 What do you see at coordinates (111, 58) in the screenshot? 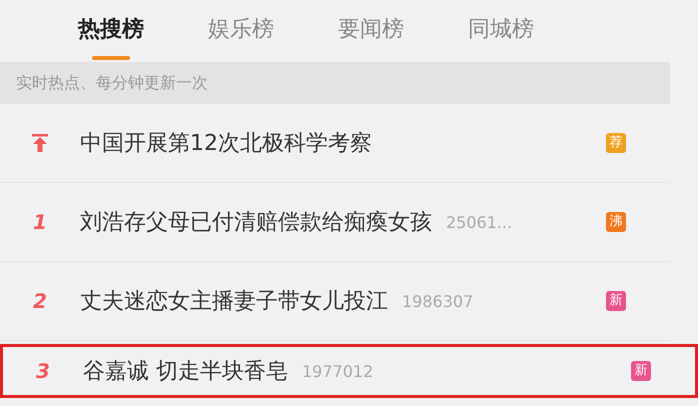
I see `tab-underline` at bounding box center [111, 58].